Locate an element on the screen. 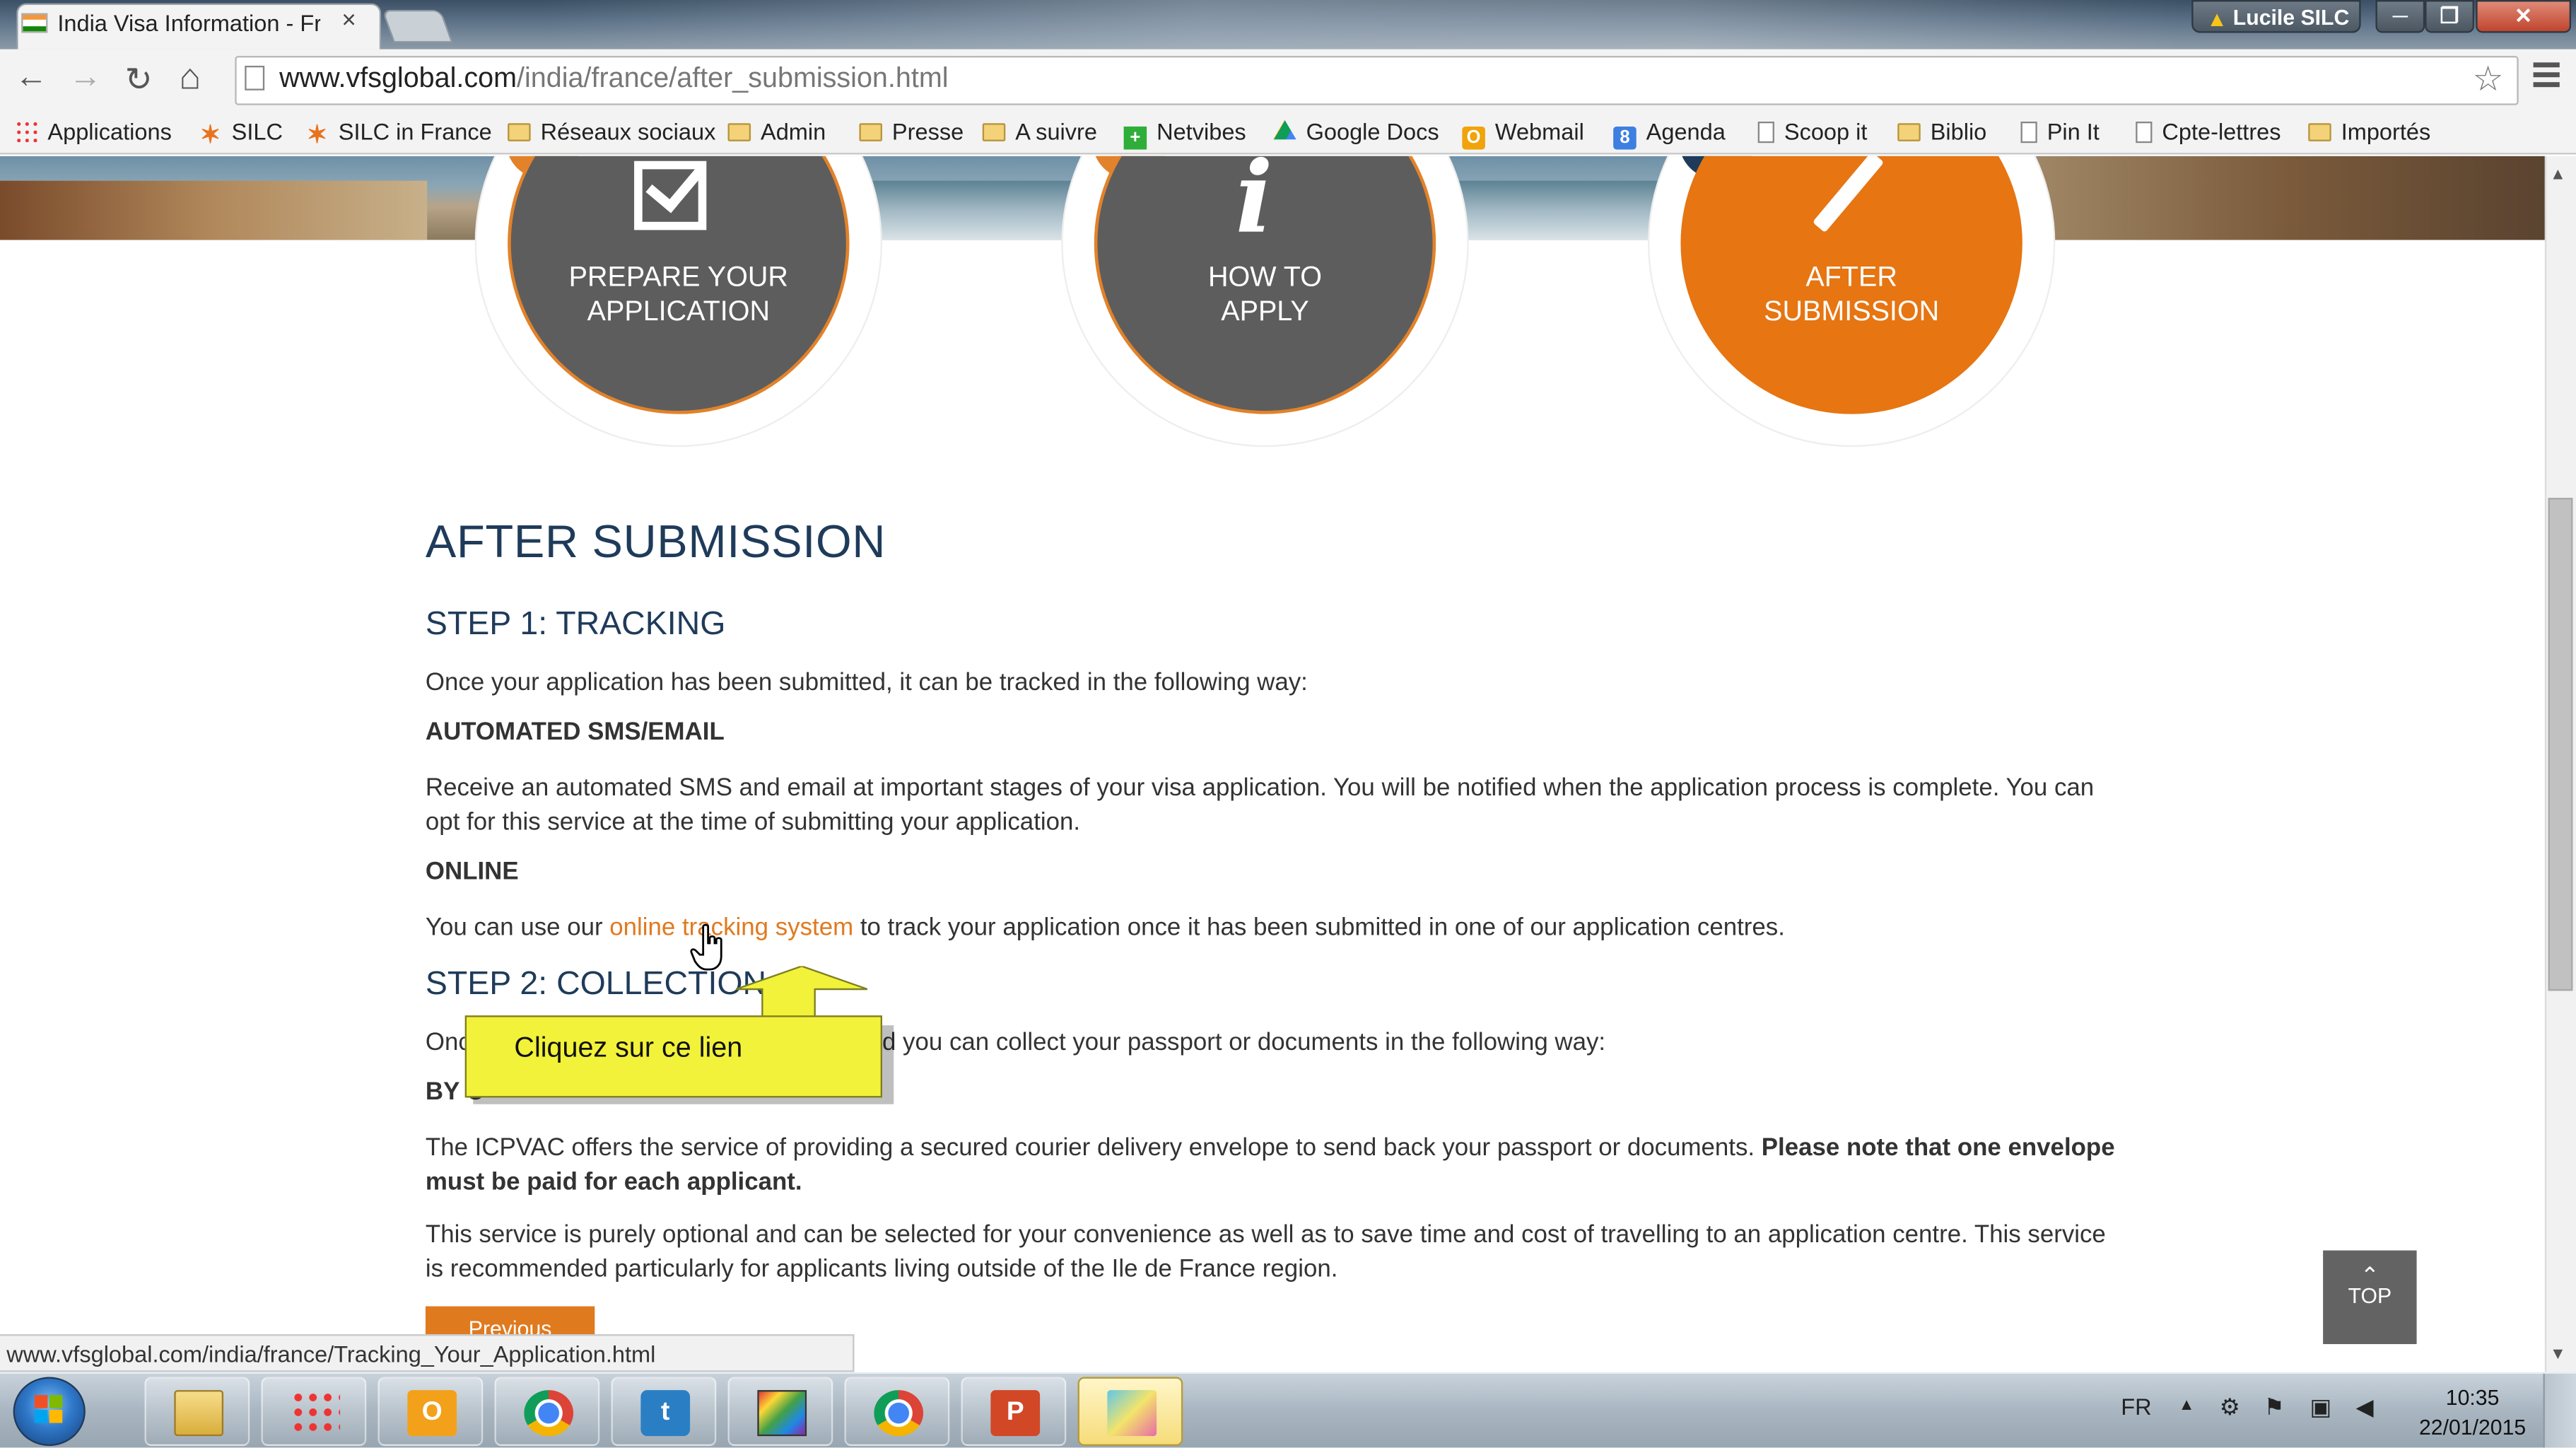 Image resolution: width=2576 pixels, height=1448 pixels. step-label-line: AFTER is located at coordinates (1851, 277).